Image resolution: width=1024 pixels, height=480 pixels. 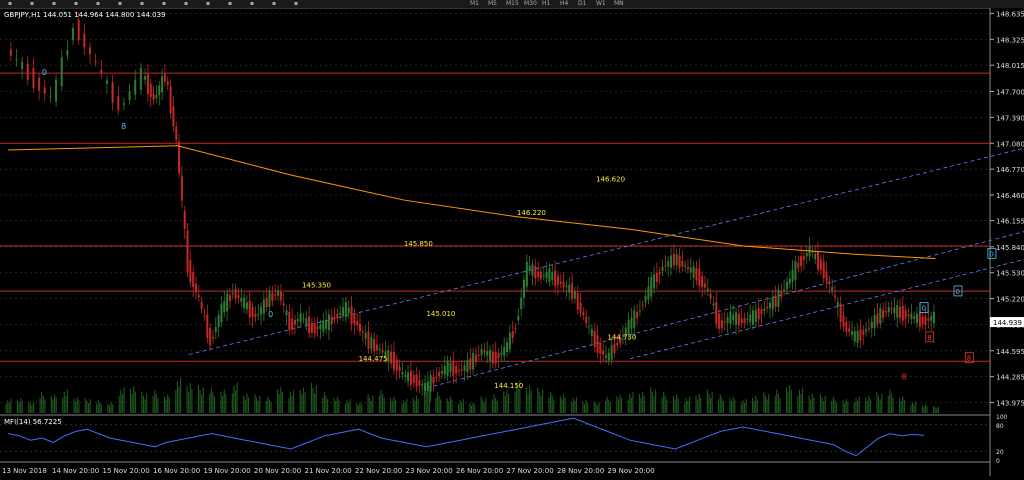 I want to click on timeframe-mn: MN, so click(x=619, y=4).